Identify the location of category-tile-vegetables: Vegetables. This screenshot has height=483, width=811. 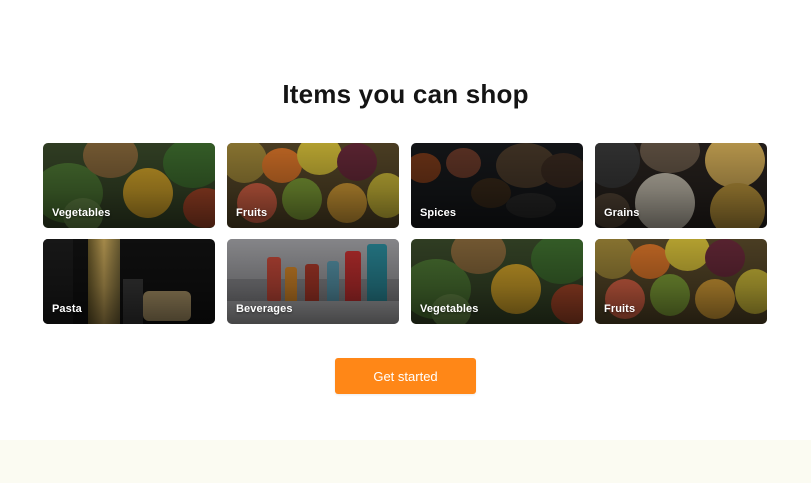
(129, 185).